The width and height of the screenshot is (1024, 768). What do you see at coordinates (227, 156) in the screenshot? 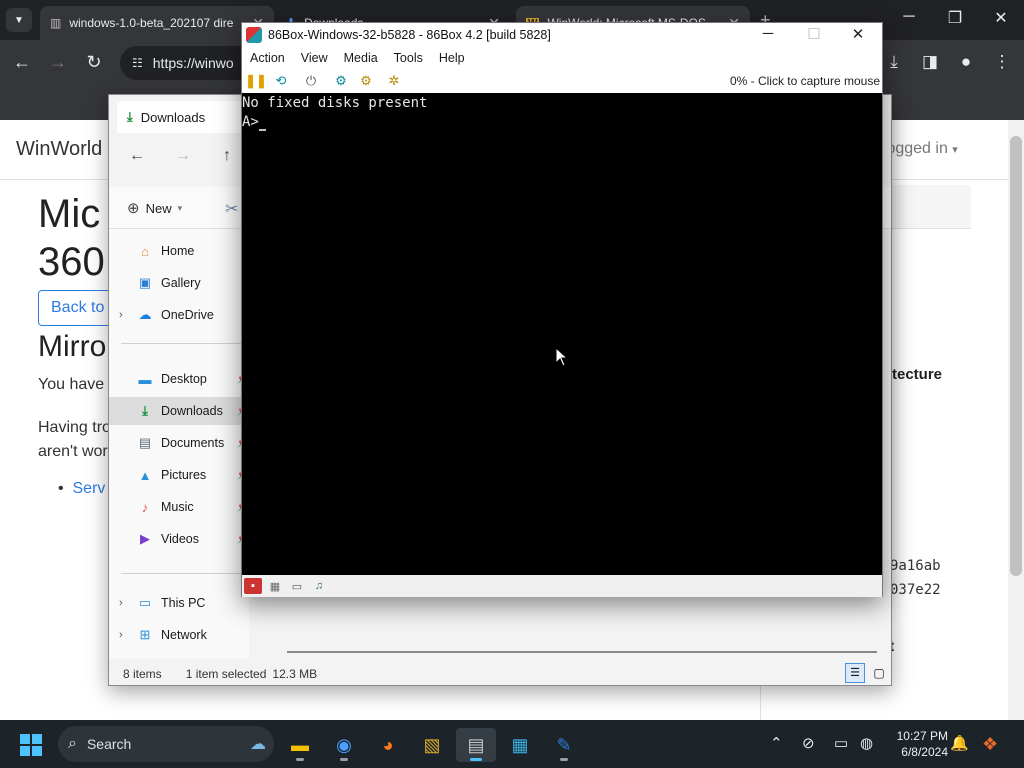
I see `up-arrow-icon: ↑` at bounding box center [227, 156].